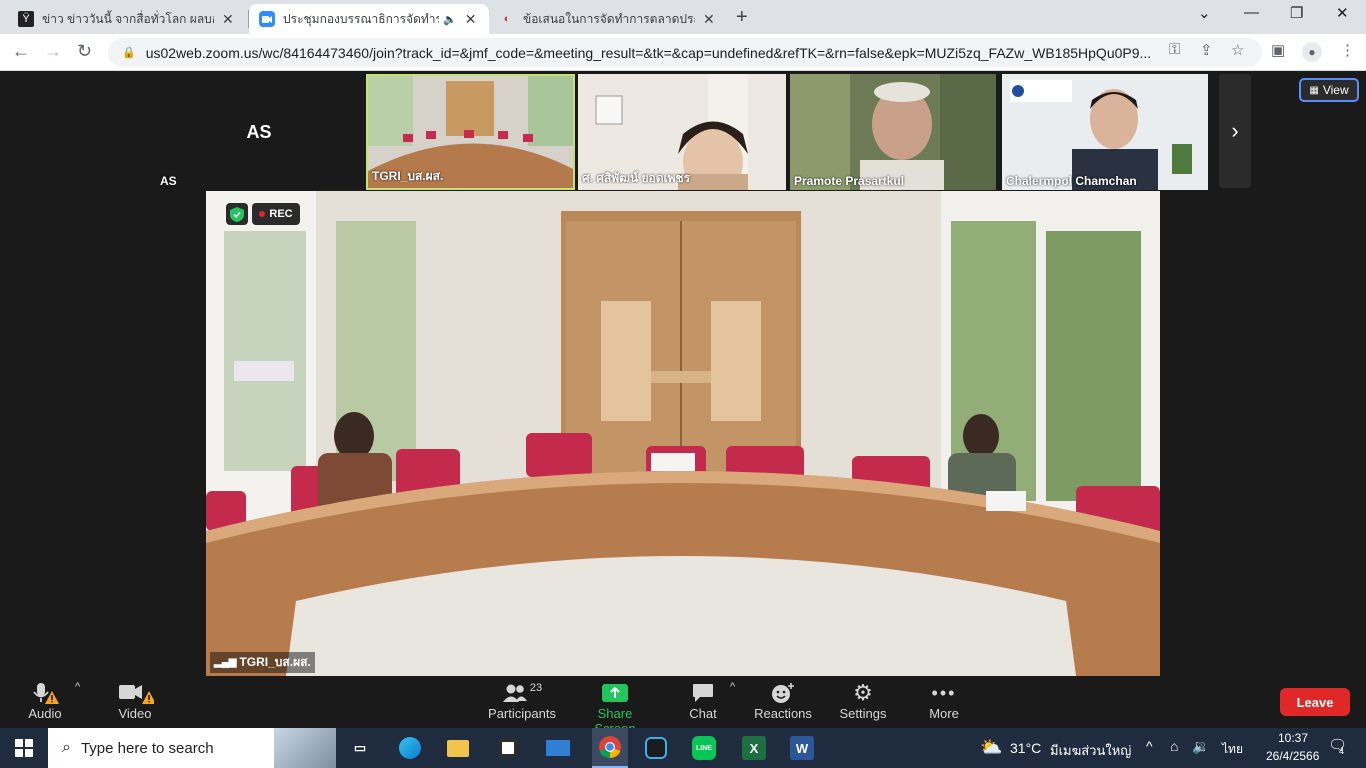 The image size is (1366, 768). Describe the element at coordinates (45, 700) in the screenshot. I see `audio-button: Audio` at that location.